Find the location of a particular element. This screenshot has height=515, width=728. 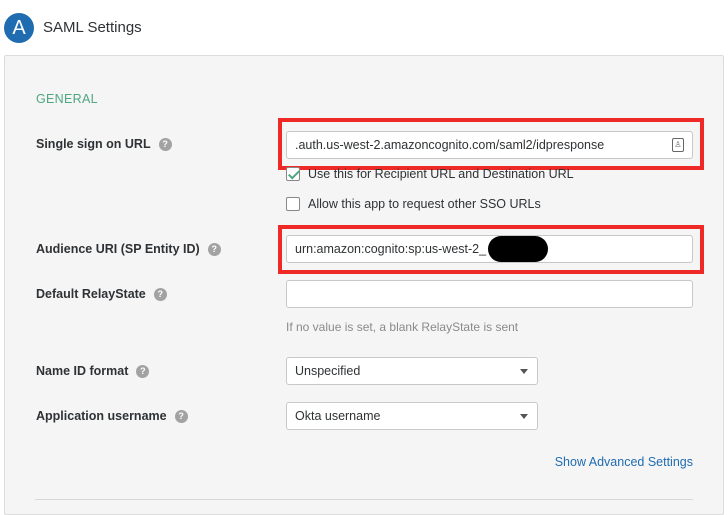

divider is located at coordinates (364, 499).